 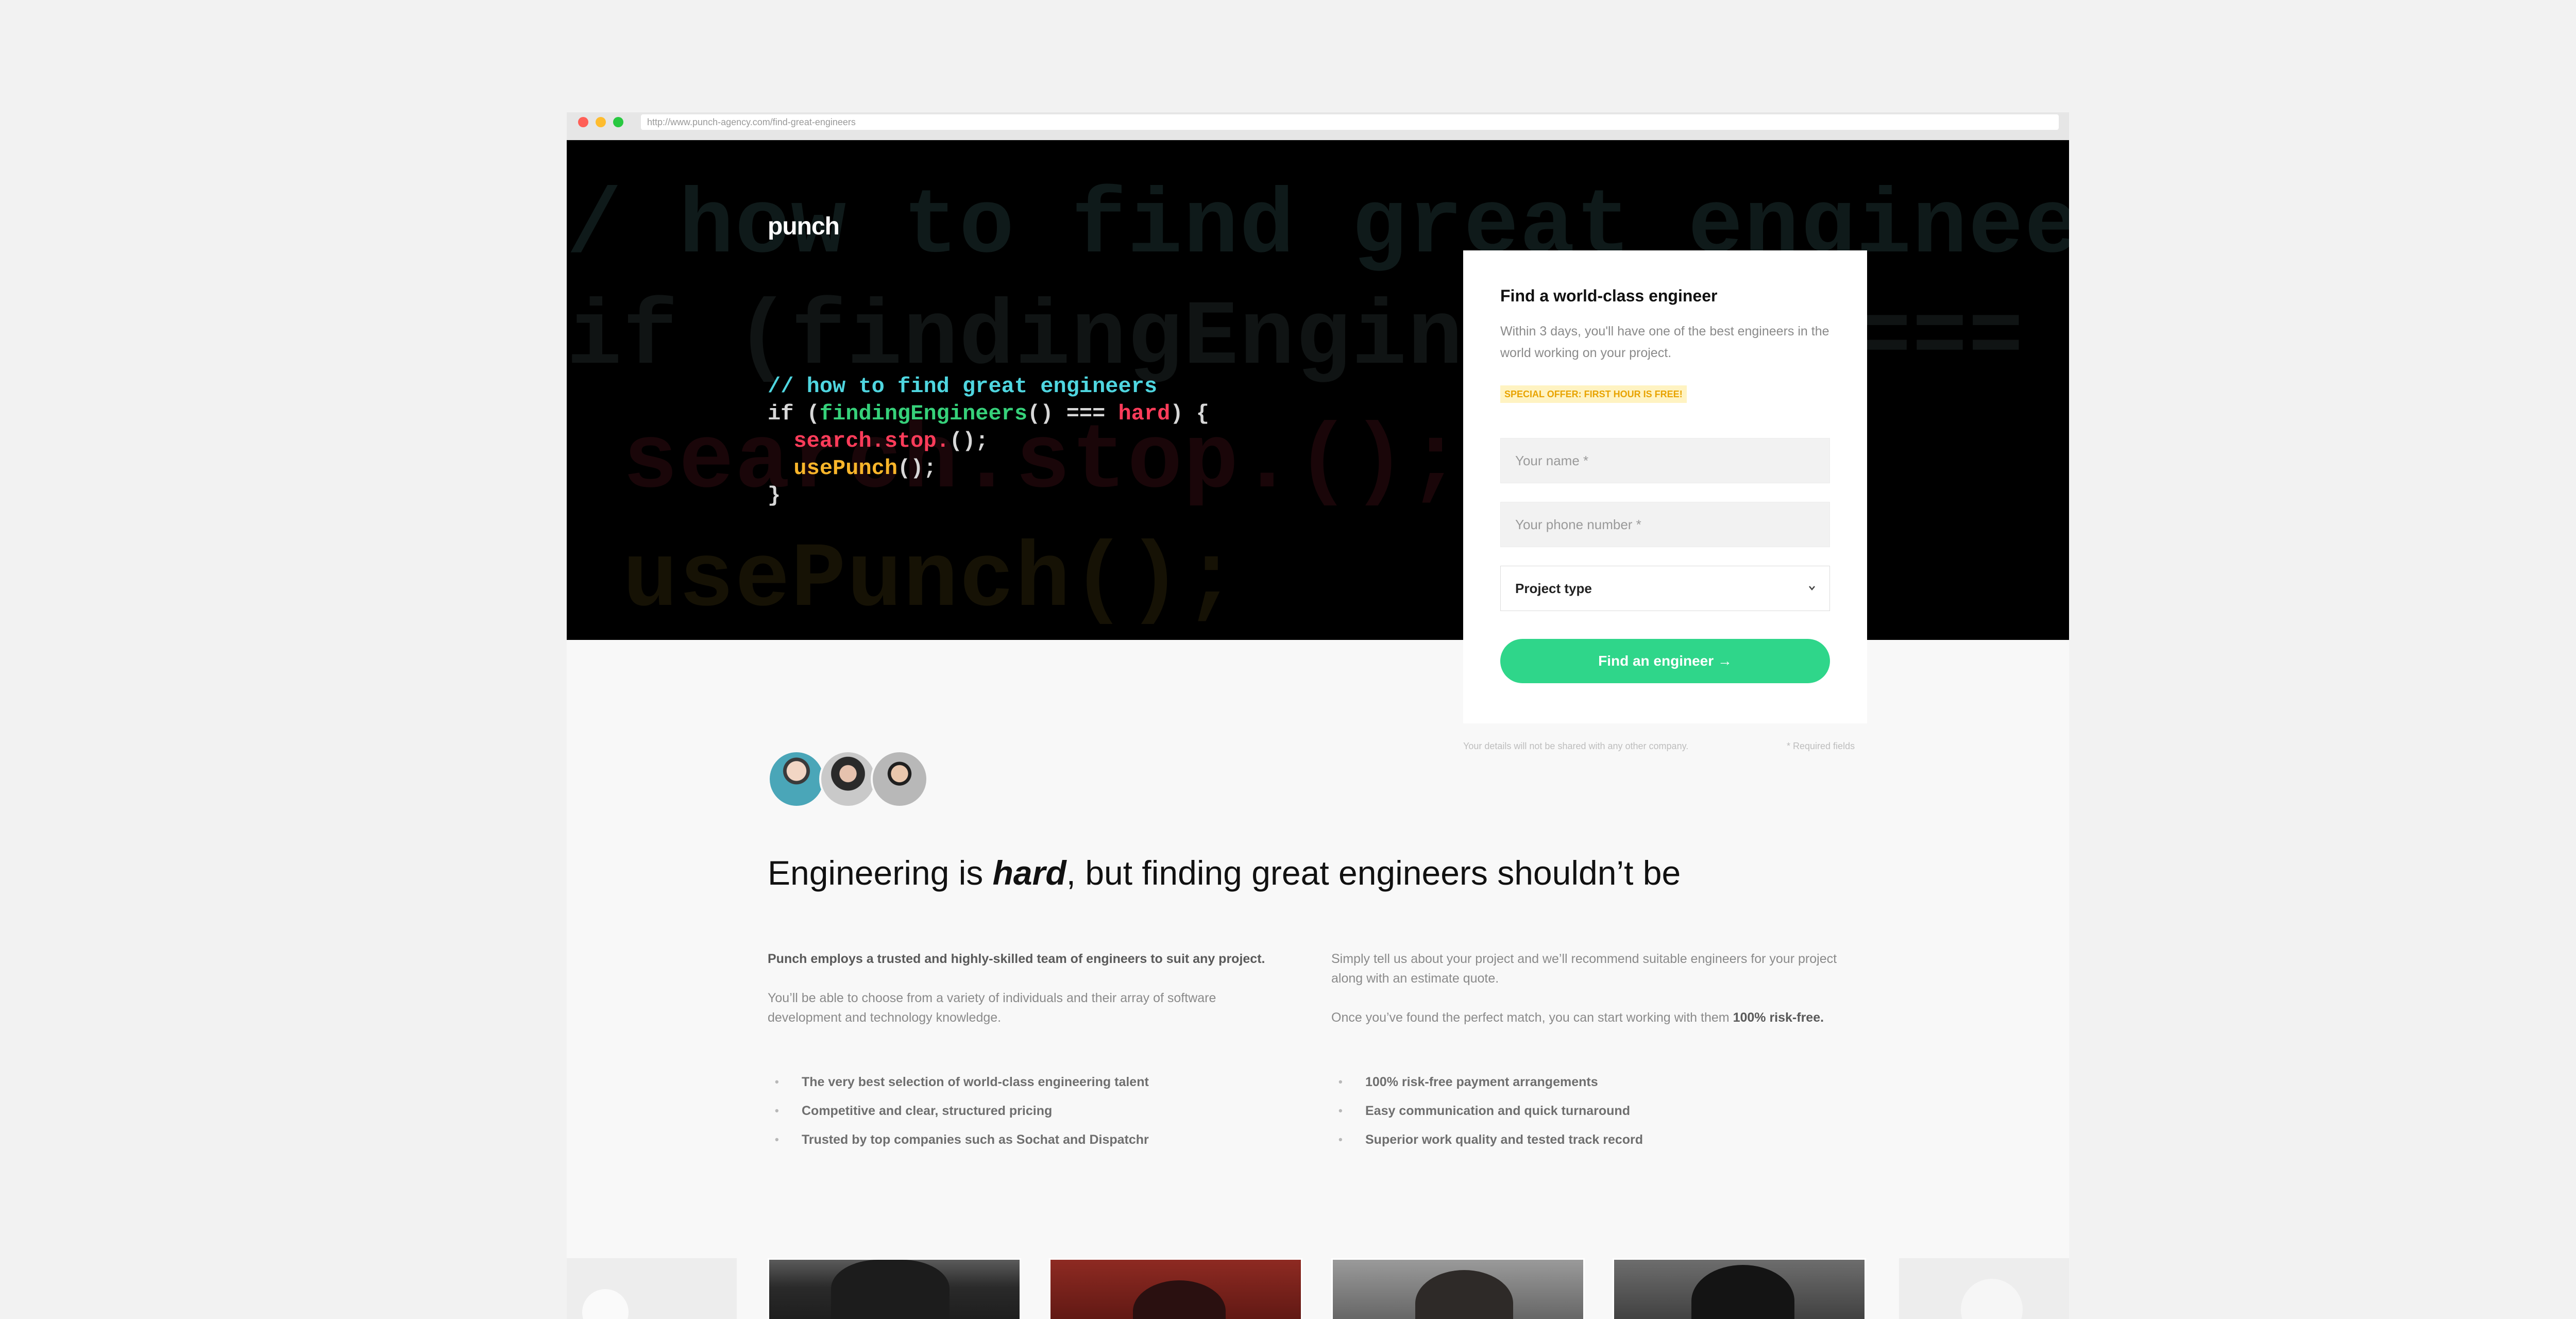 I want to click on code-comment: // how to find great engineers, so click(x=963, y=386).